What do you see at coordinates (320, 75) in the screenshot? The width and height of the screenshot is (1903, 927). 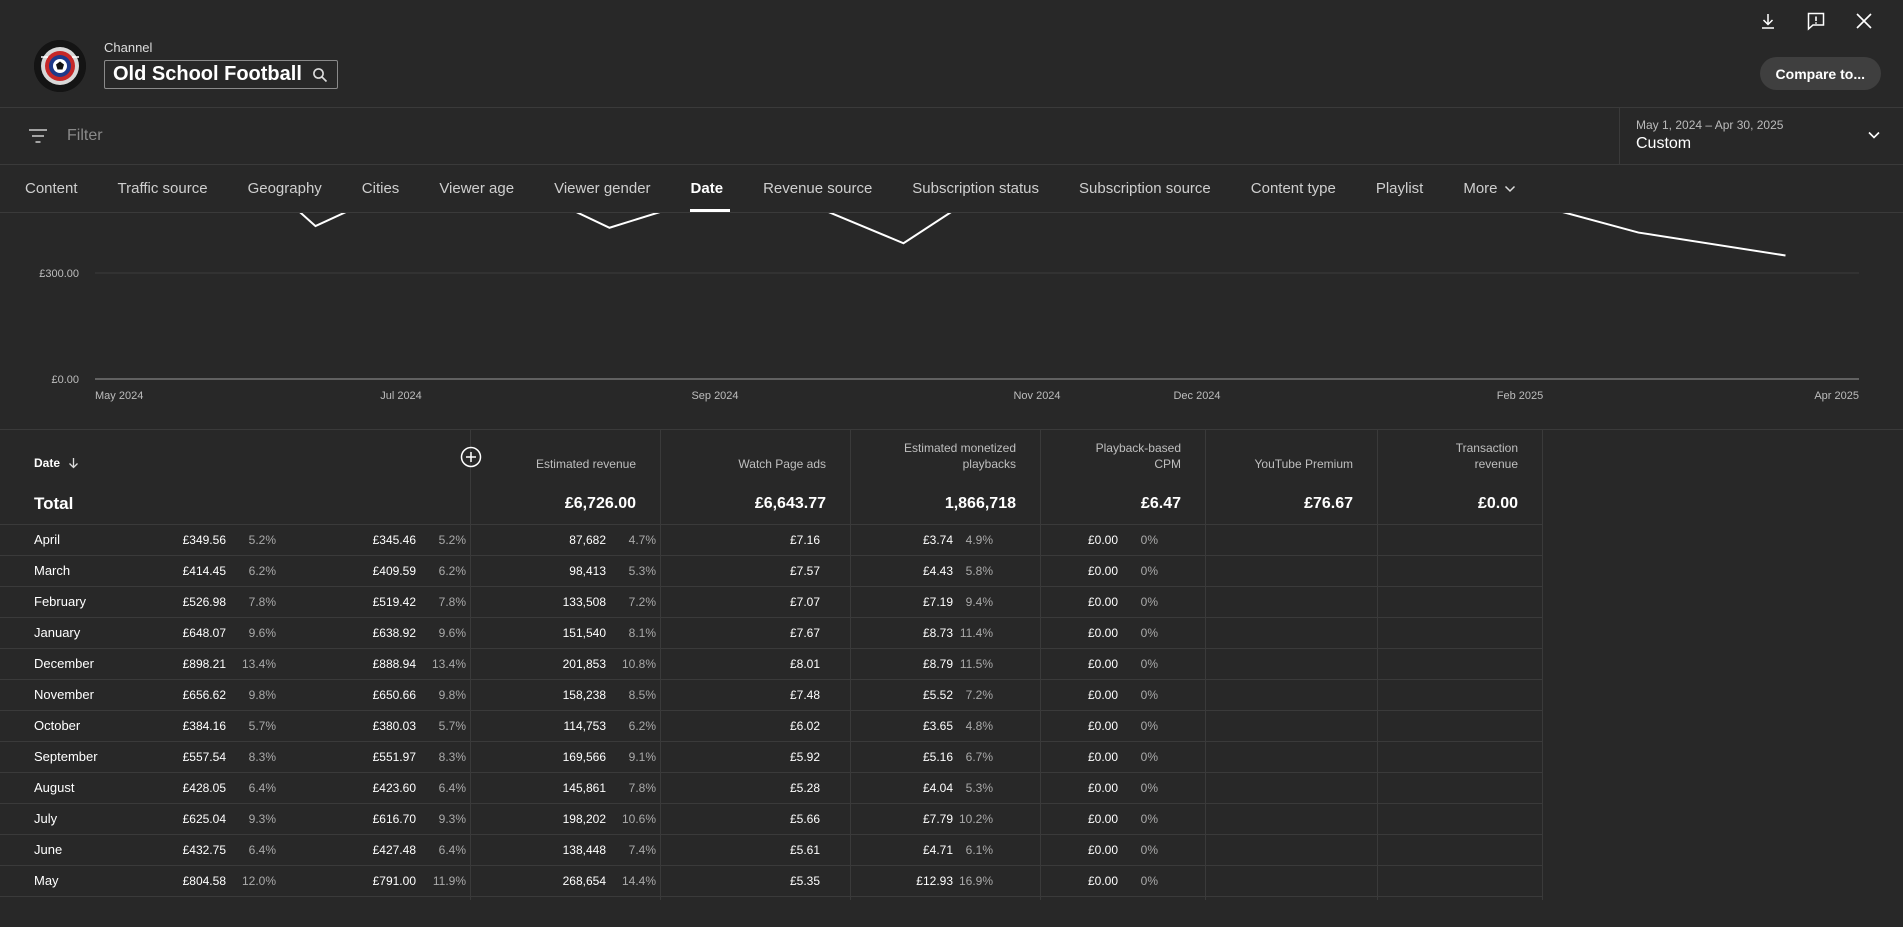 I see `search-icon` at bounding box center [320, 75].